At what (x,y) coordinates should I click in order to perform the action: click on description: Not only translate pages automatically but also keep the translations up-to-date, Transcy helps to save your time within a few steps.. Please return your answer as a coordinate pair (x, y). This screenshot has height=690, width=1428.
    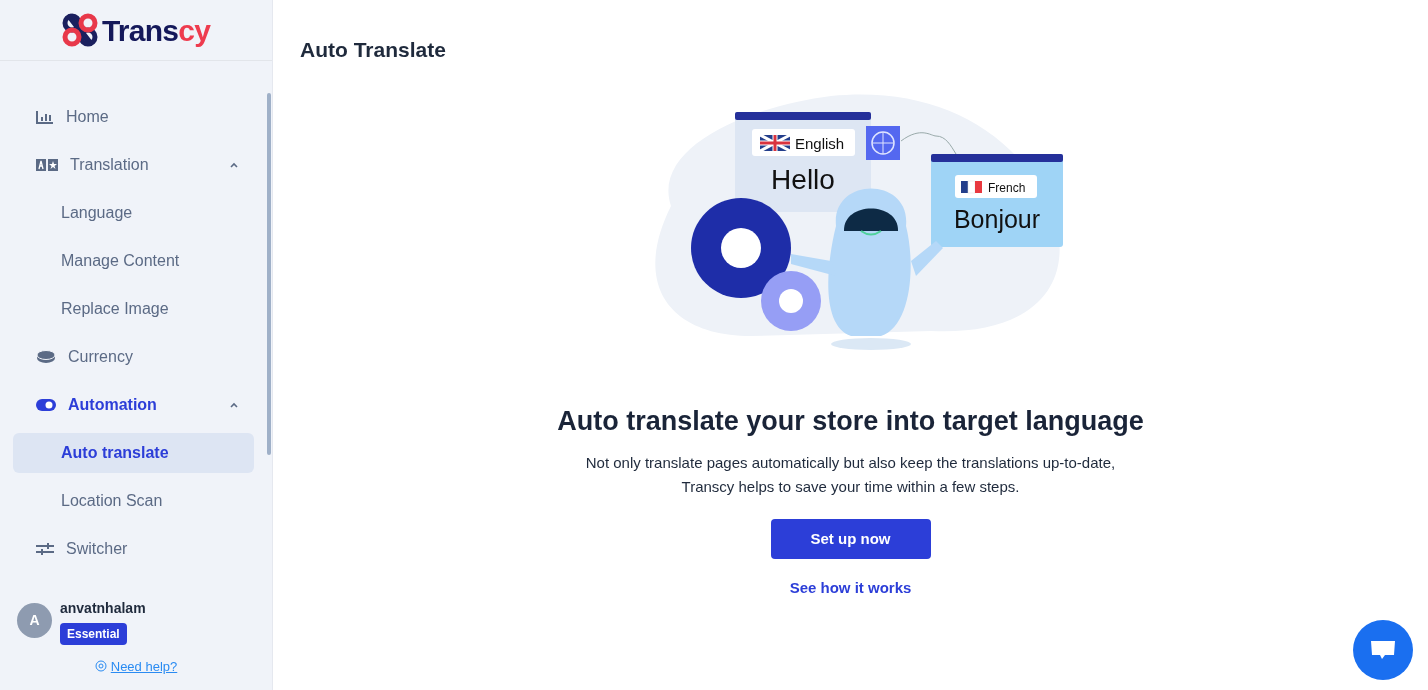
    Looking at the image, I should click on (850, 475).